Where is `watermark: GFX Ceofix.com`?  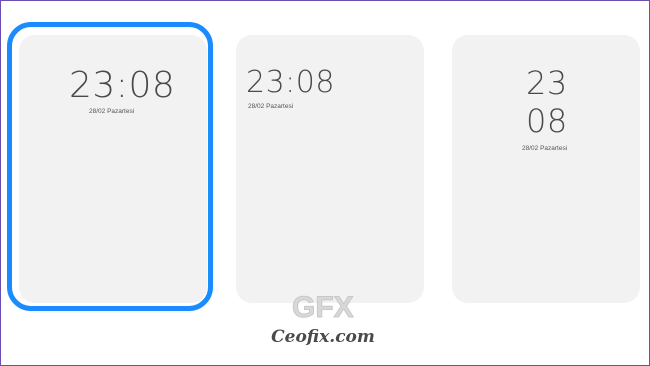 watermark: GFX Ceofix.com is located at coordinates (323, 320).